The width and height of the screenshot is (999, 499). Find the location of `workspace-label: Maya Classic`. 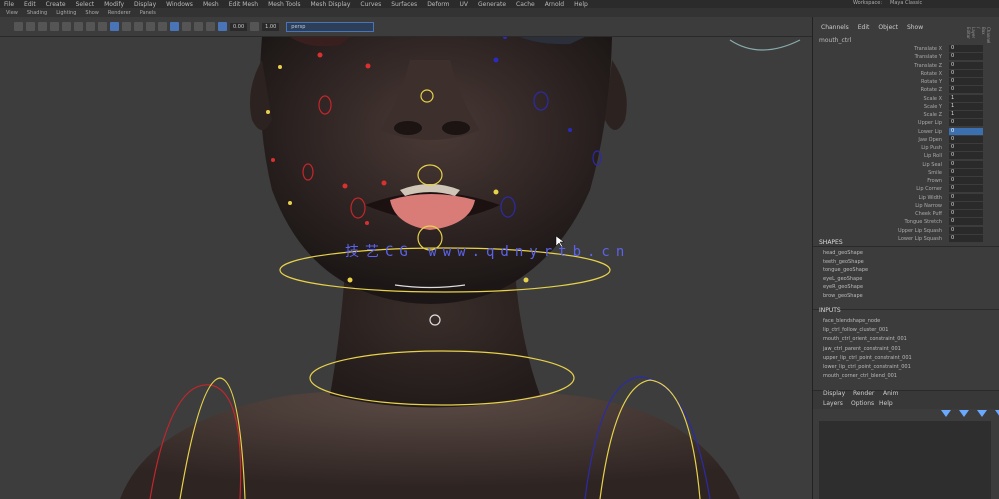

workspace-label: Maya Classic is located at coordinates (906, 3).